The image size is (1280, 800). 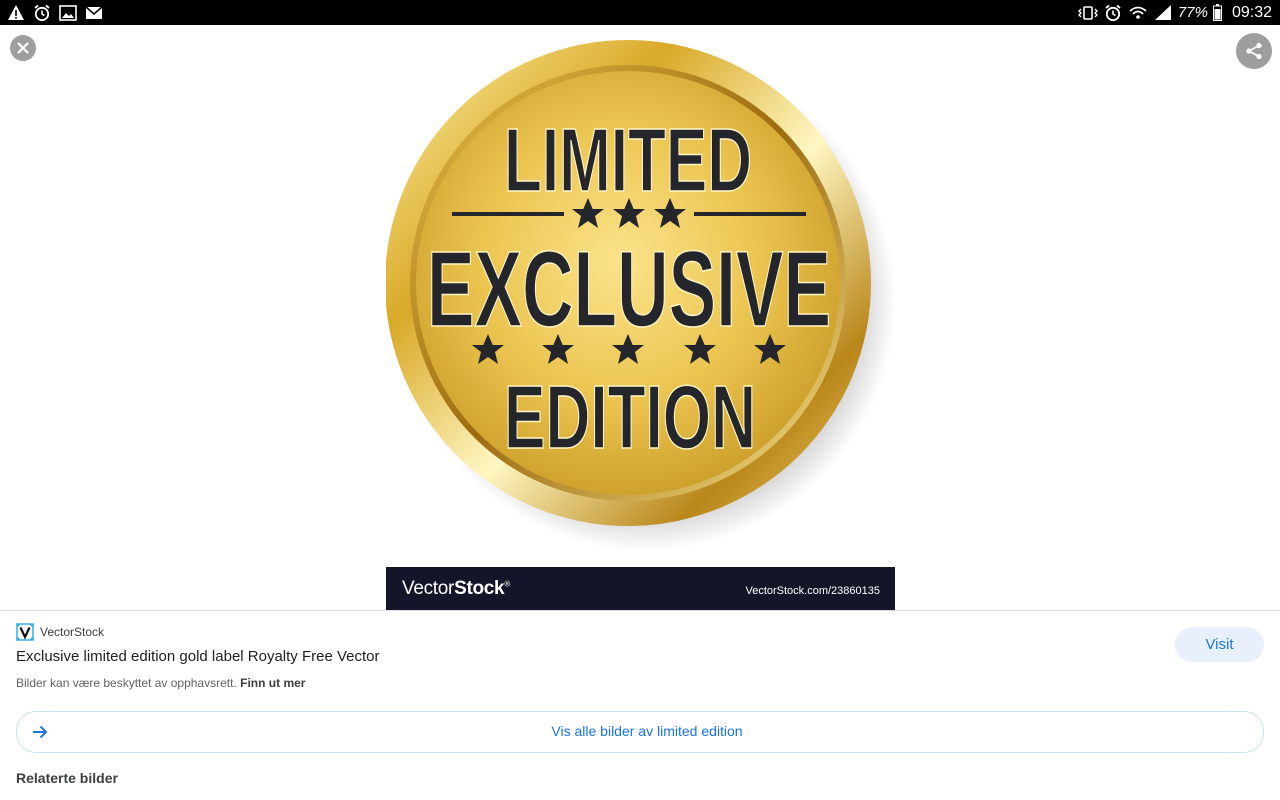 I want to click on source-name: VectorStock, so click(x=72, y=632).